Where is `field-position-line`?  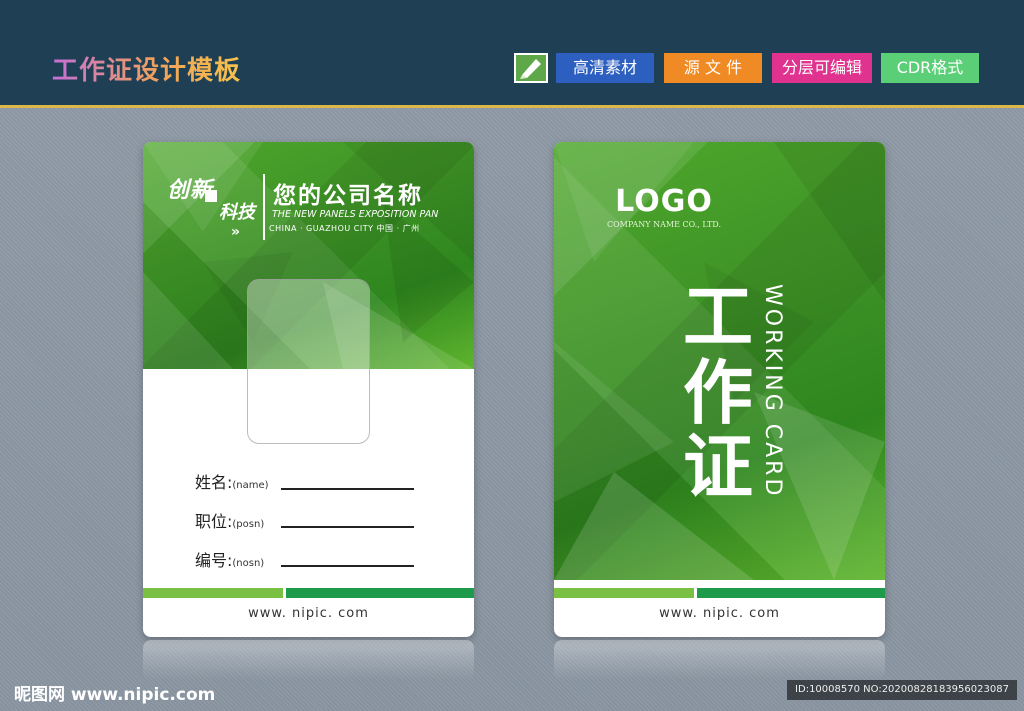
field-position-line is located at coordinates (347, 527).